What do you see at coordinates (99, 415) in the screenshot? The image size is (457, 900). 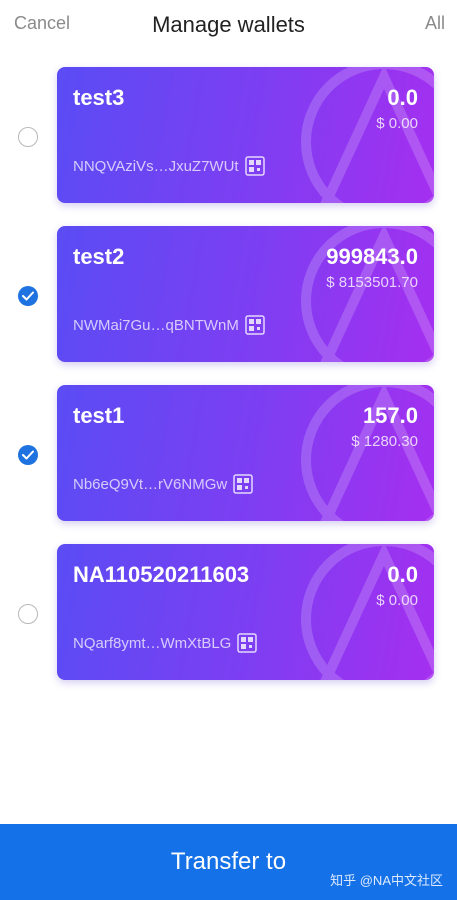 I see `wallet-name: test1` at bounding box center [99, 415].